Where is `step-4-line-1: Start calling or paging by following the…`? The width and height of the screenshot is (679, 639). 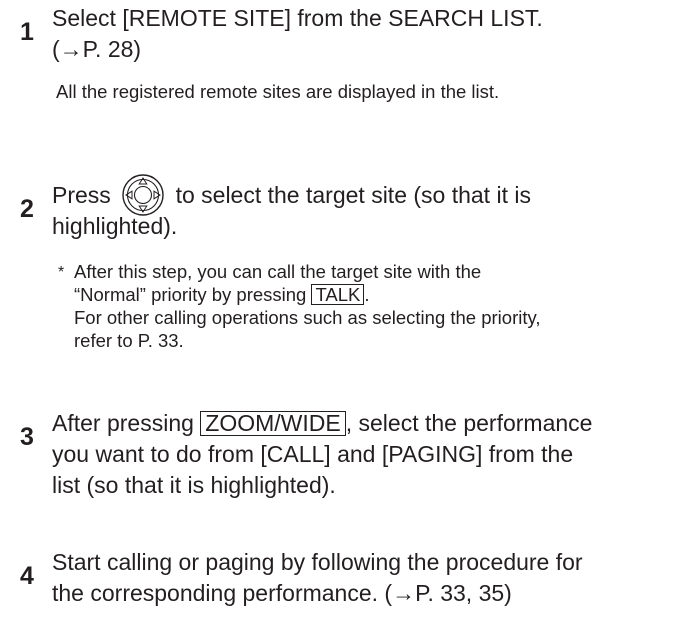 step-4-line-1: Start calling or paging by following the… is located at coordinates (317, 562).